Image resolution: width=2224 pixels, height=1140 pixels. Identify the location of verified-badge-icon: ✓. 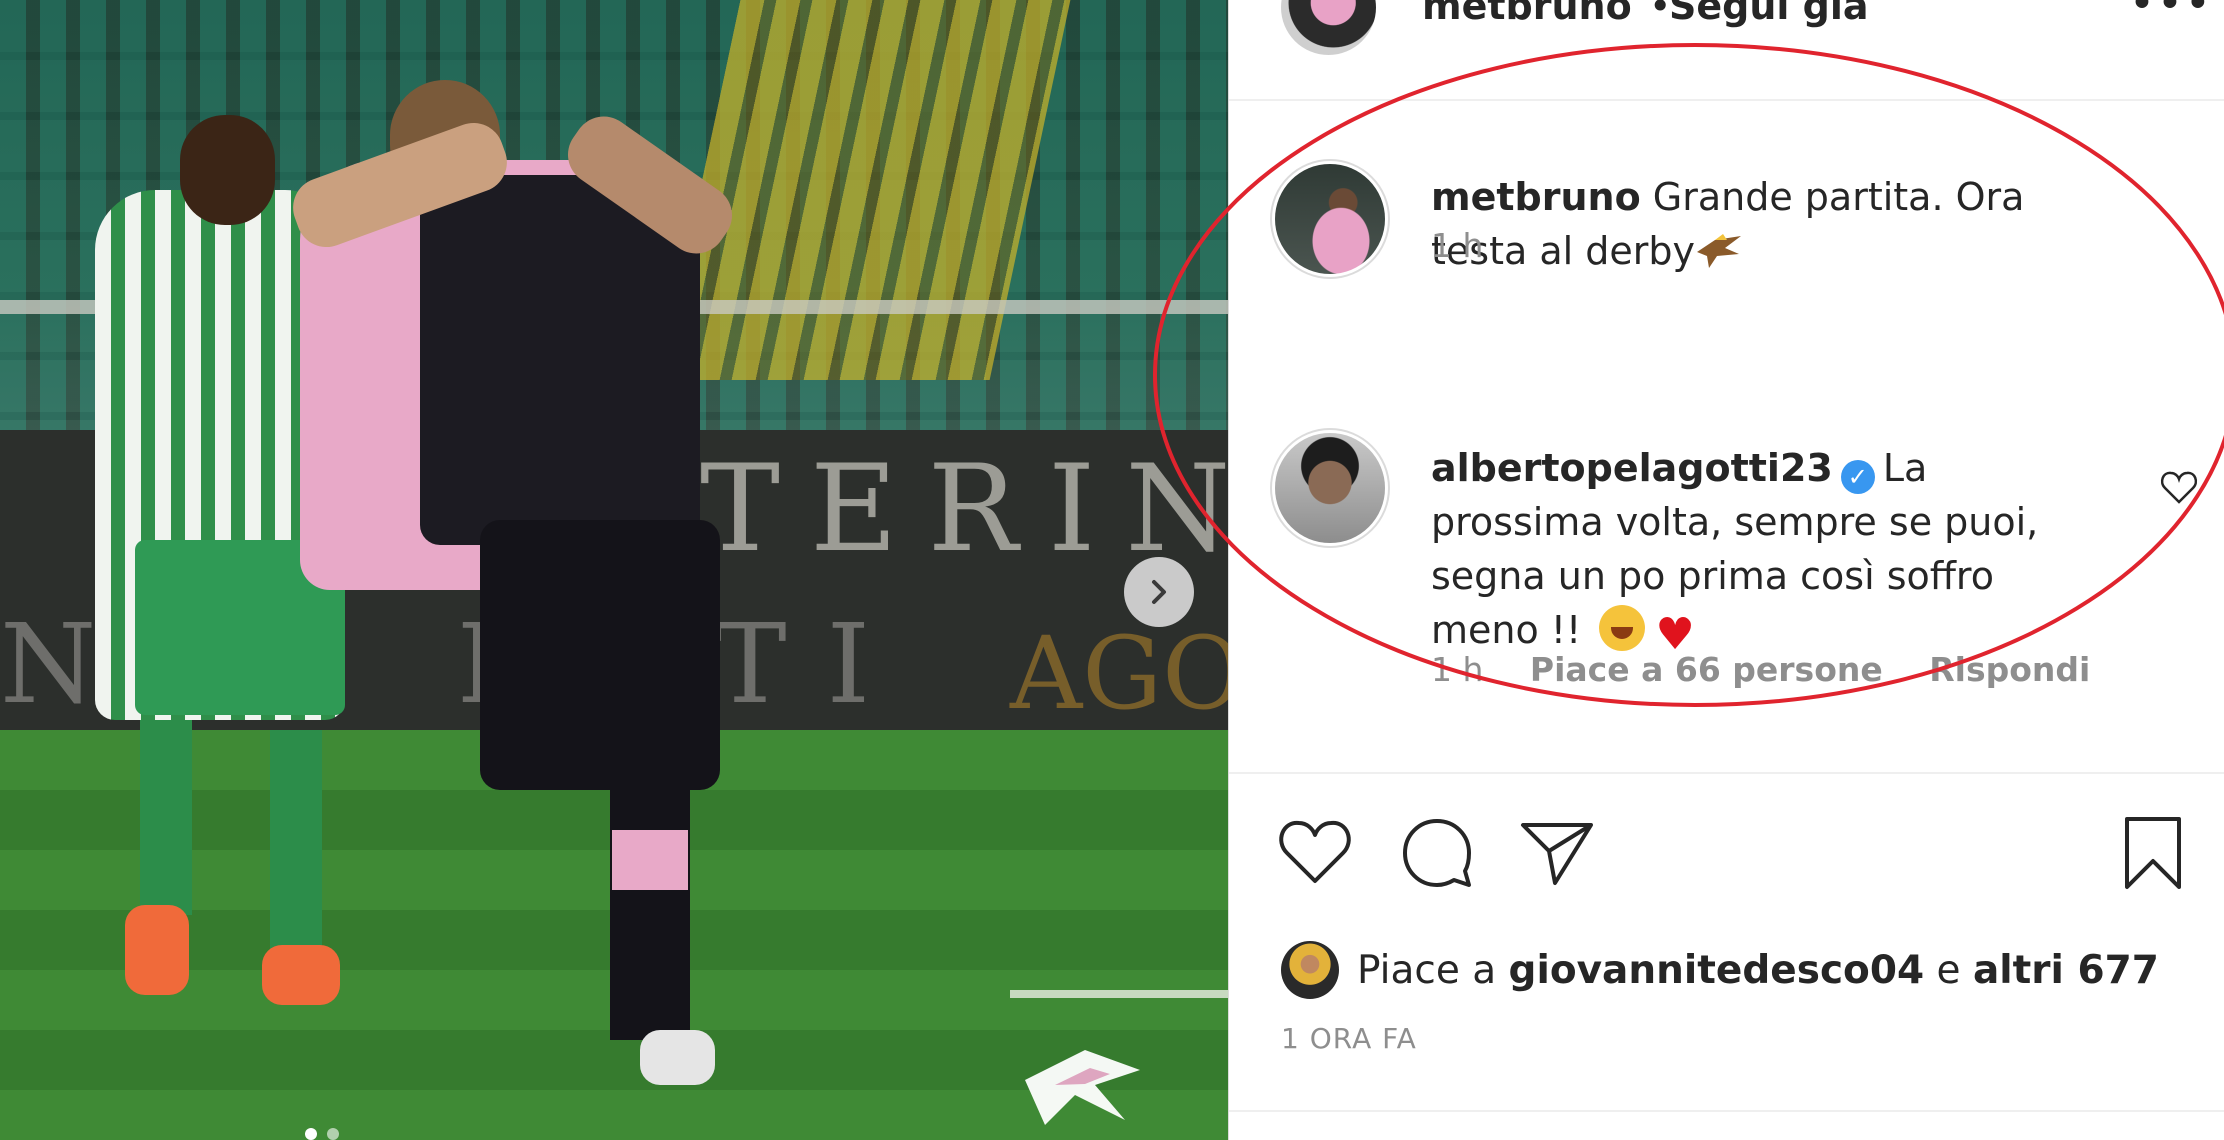
(1857, 477).